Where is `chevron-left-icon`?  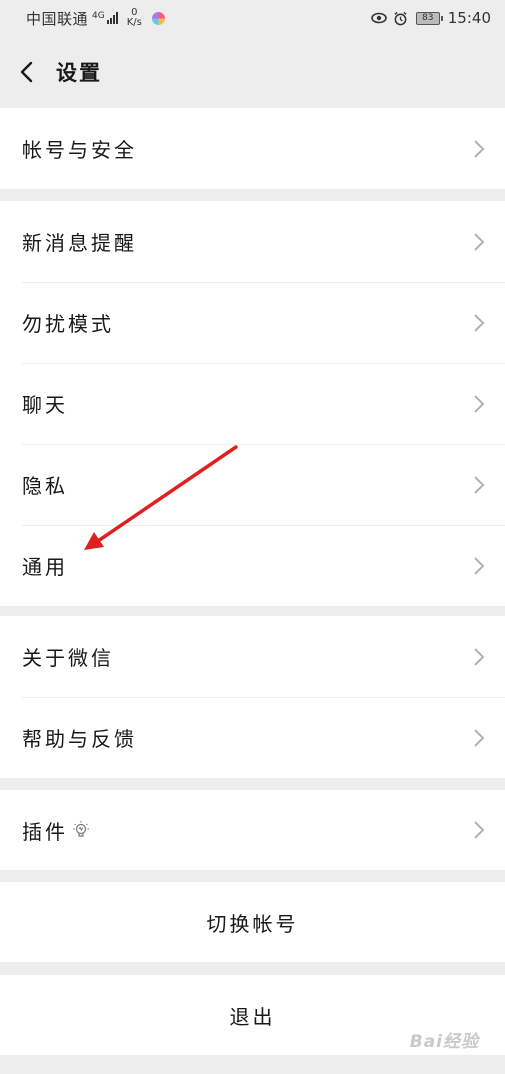
chevron-left-icon is located at coordinates (27, 72).